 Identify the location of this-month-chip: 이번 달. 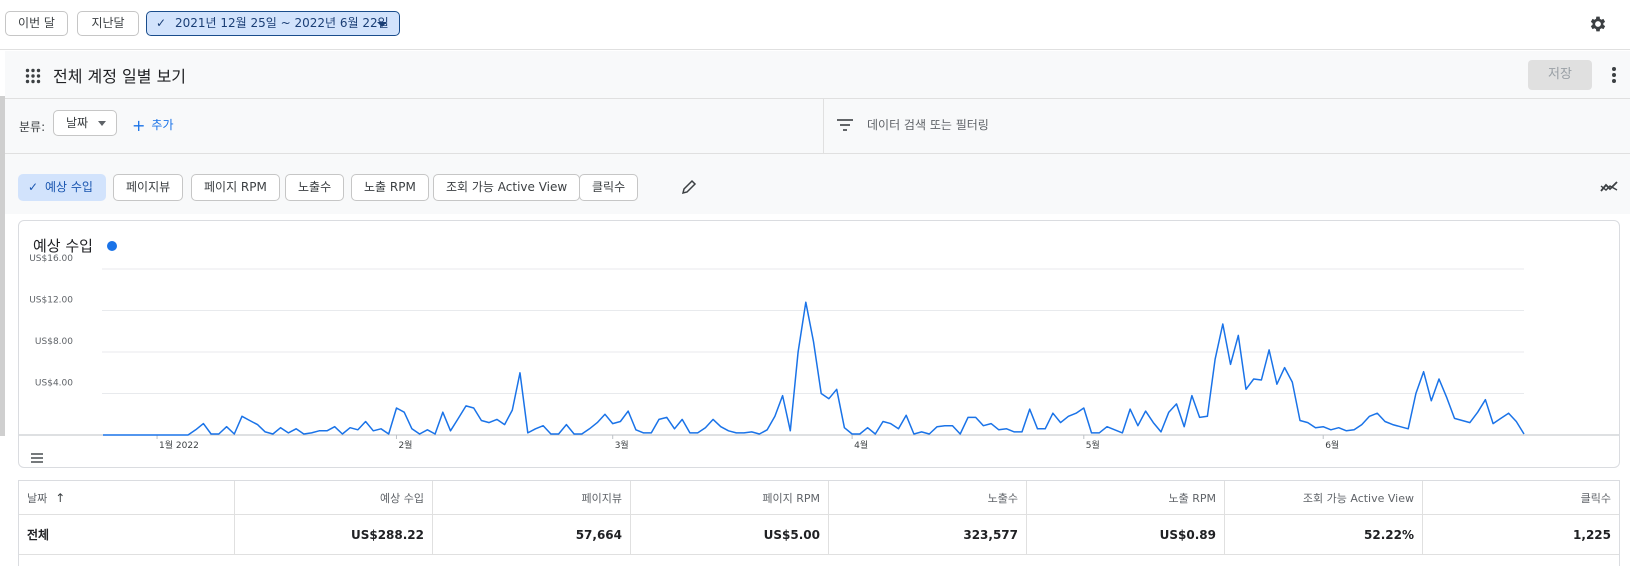
(36, 23).